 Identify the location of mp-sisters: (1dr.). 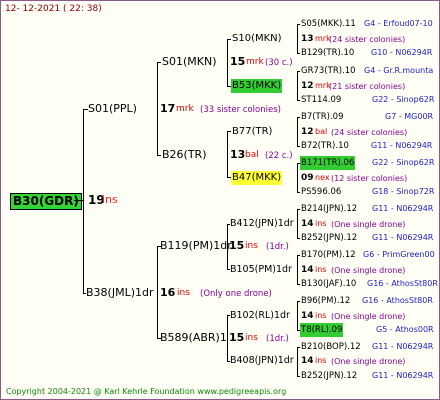
(277, 247).